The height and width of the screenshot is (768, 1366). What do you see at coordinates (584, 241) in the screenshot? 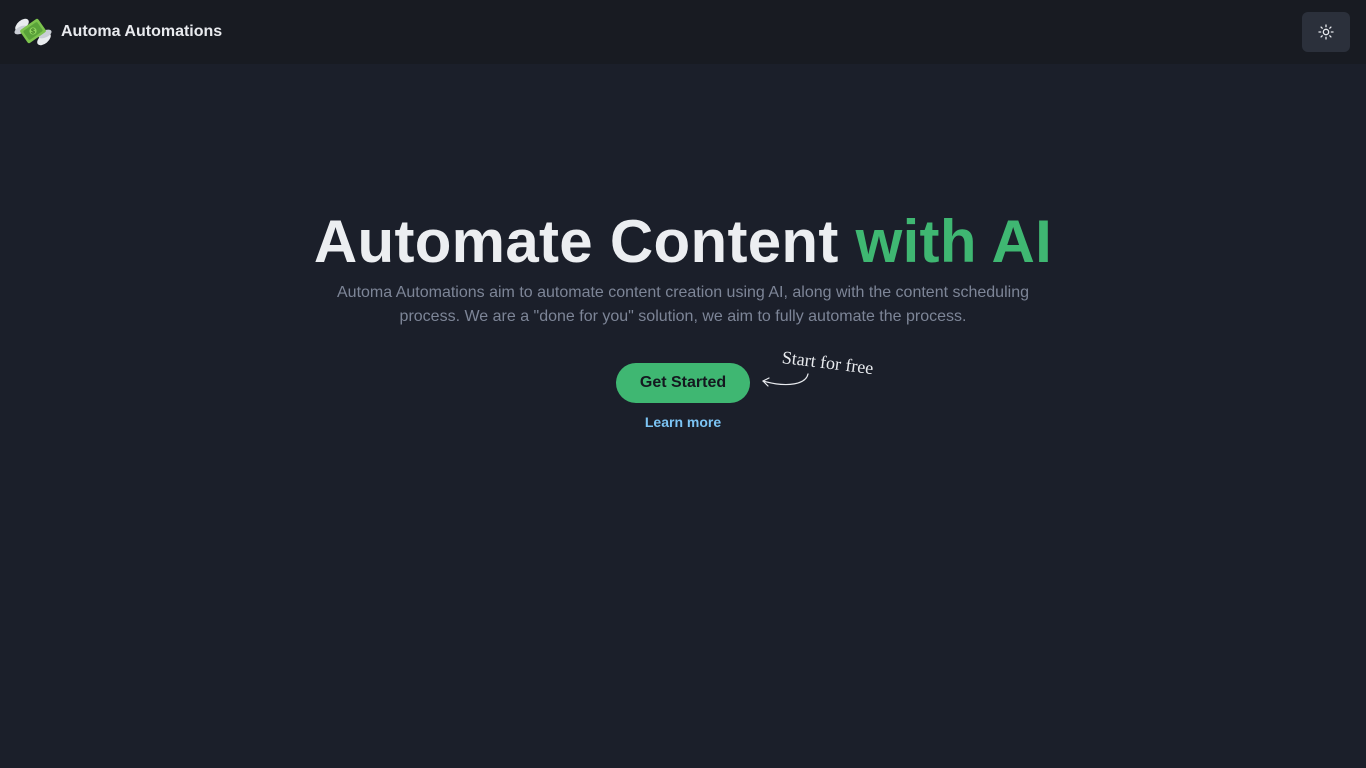
I see `hero-title-main: Automate Content` at bounding box center [584, 241].